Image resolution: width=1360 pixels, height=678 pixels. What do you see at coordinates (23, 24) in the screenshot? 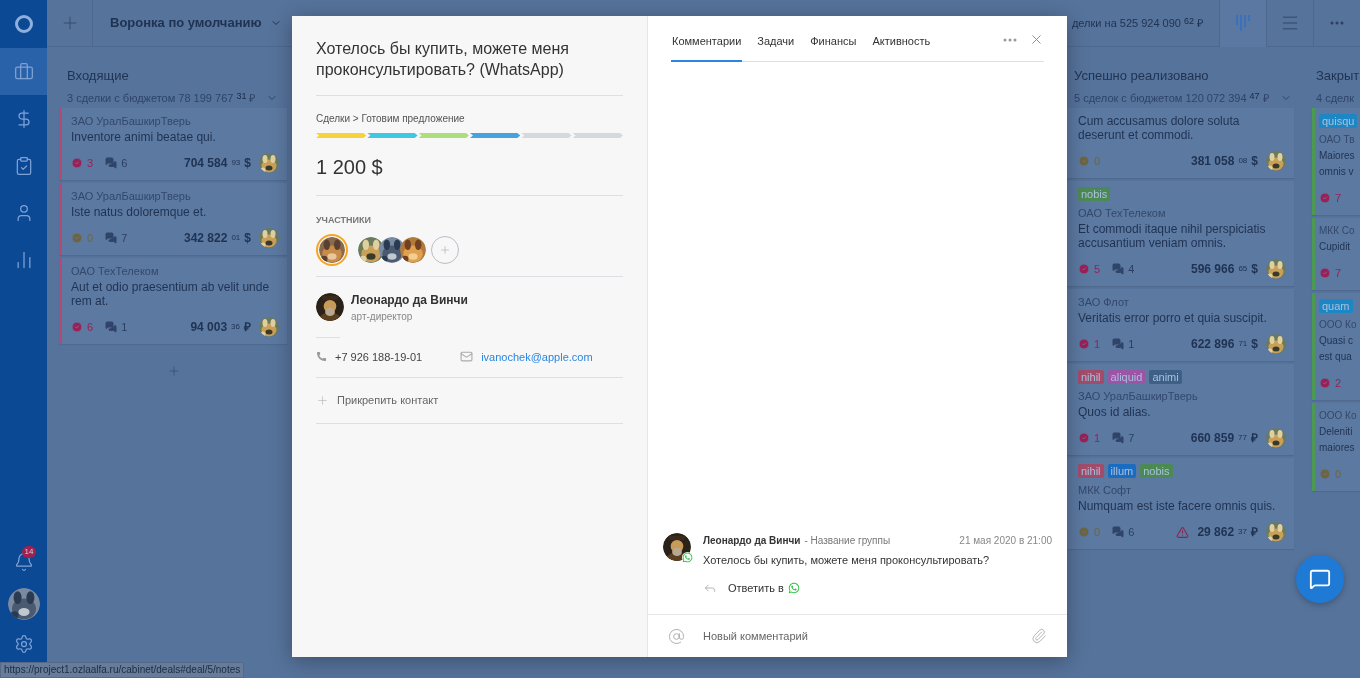
I see `logo-icon` at bounding box center [23, 24].